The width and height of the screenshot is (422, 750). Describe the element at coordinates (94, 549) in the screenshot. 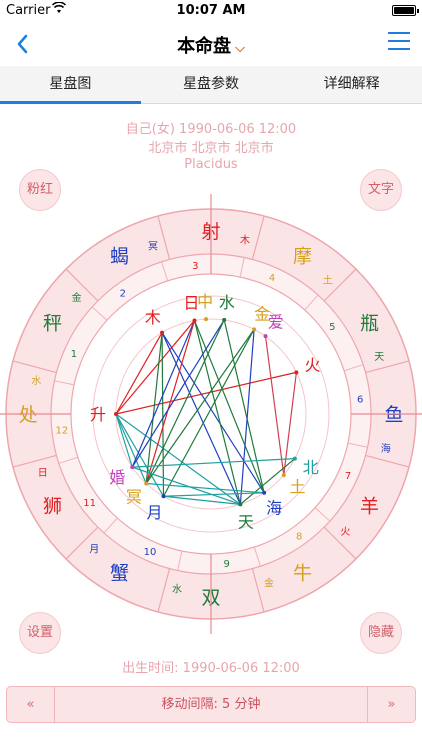

I see `sign-ruler-label: 月` at that location.